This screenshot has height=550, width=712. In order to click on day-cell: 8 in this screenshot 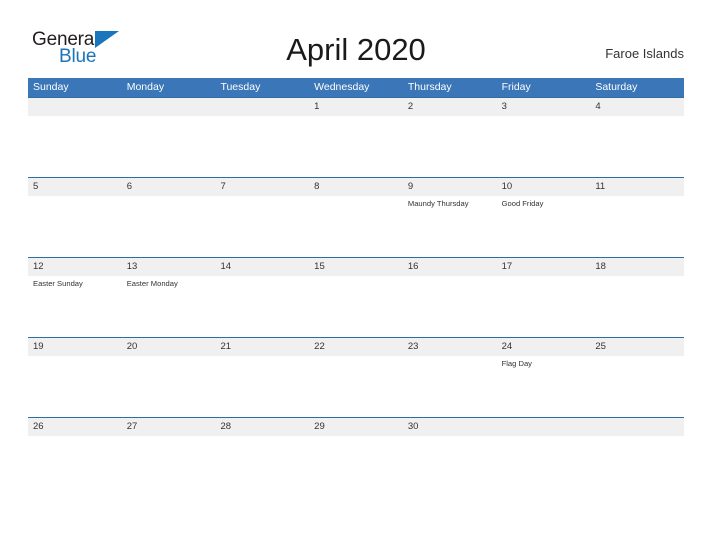, I will do `click(356, 217)`.